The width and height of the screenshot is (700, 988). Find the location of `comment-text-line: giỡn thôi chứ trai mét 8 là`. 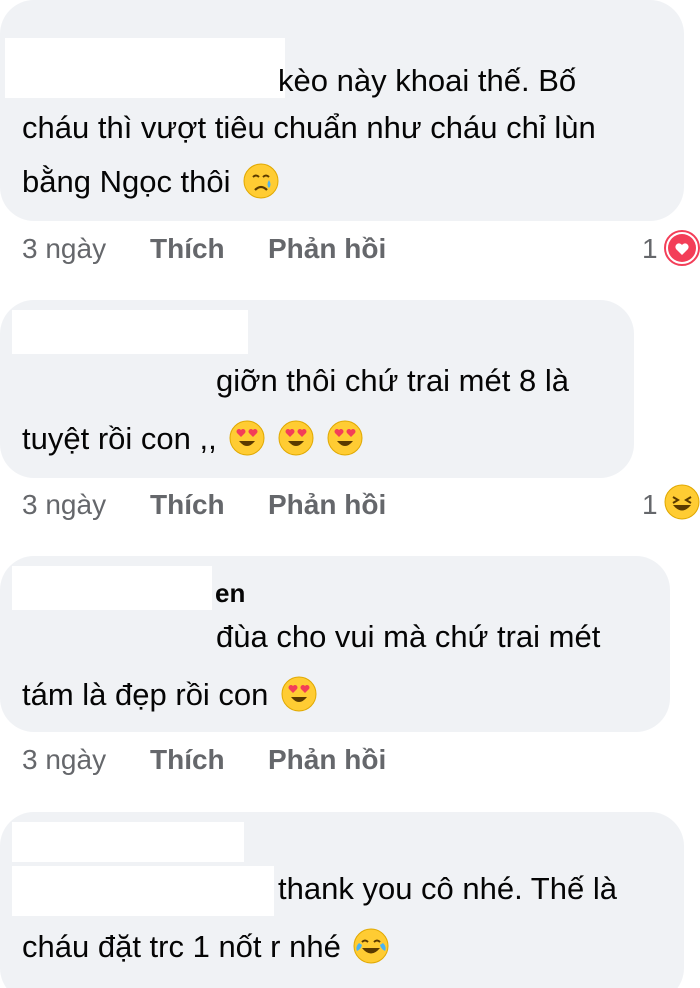

comment-text-line: giỡn thôi chứ trai mét 8 là is located at coordinates (392, 380).